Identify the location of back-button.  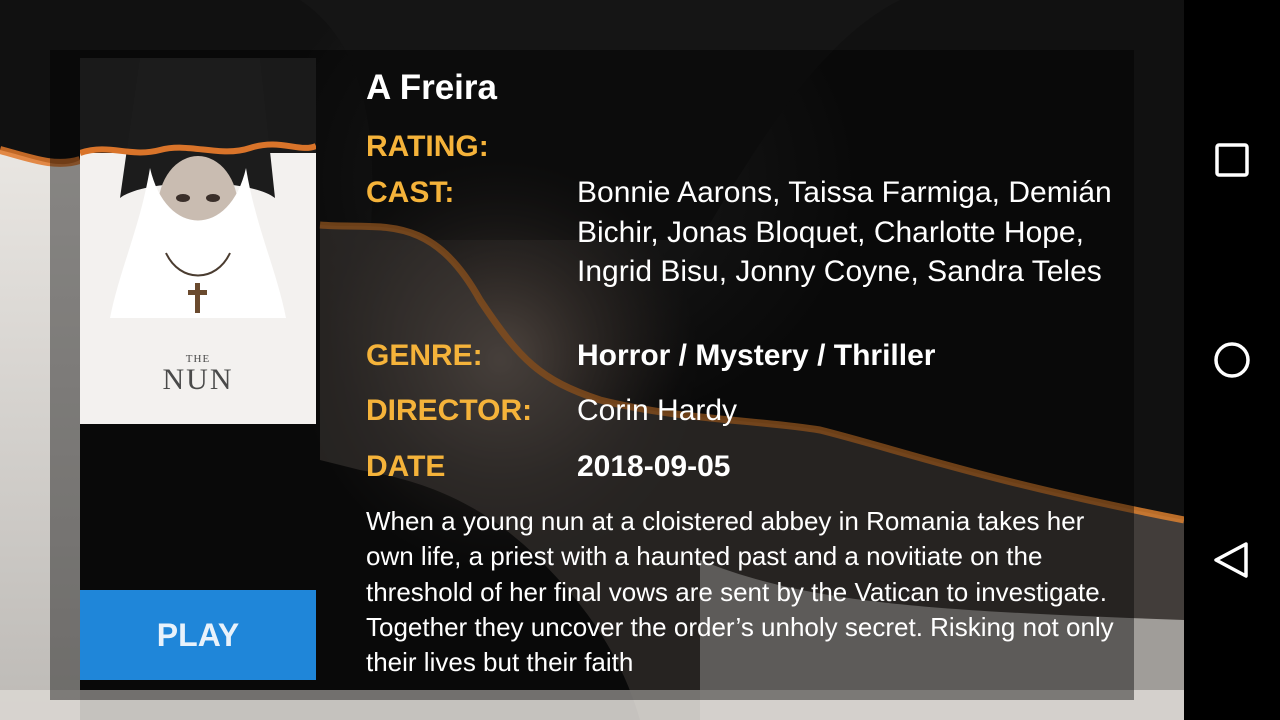
(1232, 560).